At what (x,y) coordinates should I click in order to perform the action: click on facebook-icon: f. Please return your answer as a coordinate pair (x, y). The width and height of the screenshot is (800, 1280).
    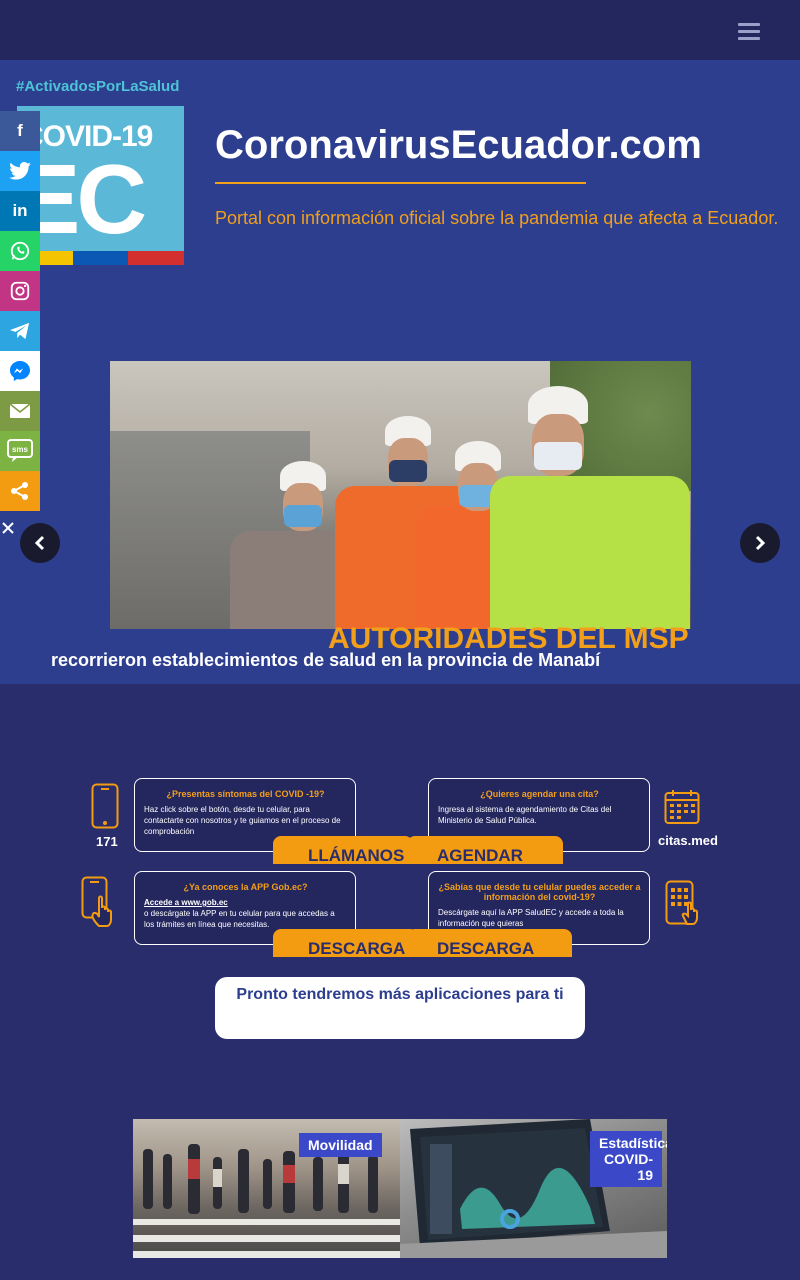
    Looking at the image, I should click on (20, 131).